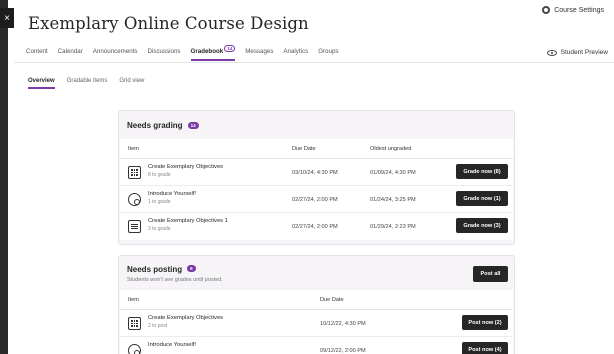 This screenshot has width=614, height=354. Describe the element at coordinates (316, 300) in the screenshot. I see `table-header: Item Due Date` at that location.